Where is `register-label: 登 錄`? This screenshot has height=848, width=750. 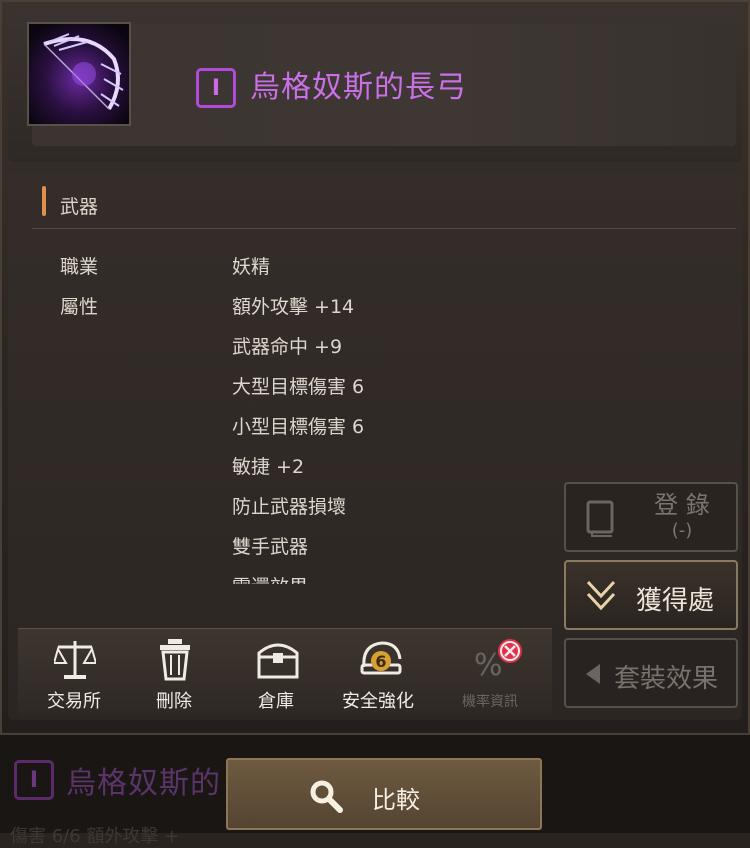 register-label: 登 錄 is located at coordinates (682, 505).